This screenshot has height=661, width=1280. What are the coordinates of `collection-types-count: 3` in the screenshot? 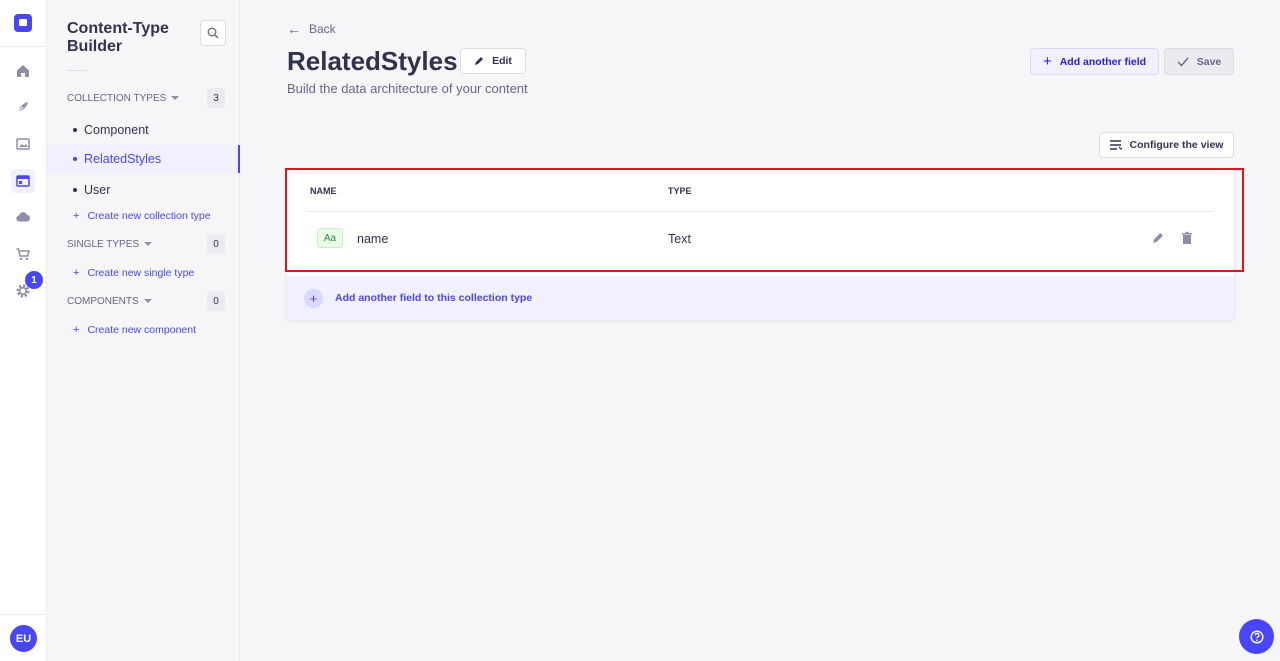 It's located at (216, 98).